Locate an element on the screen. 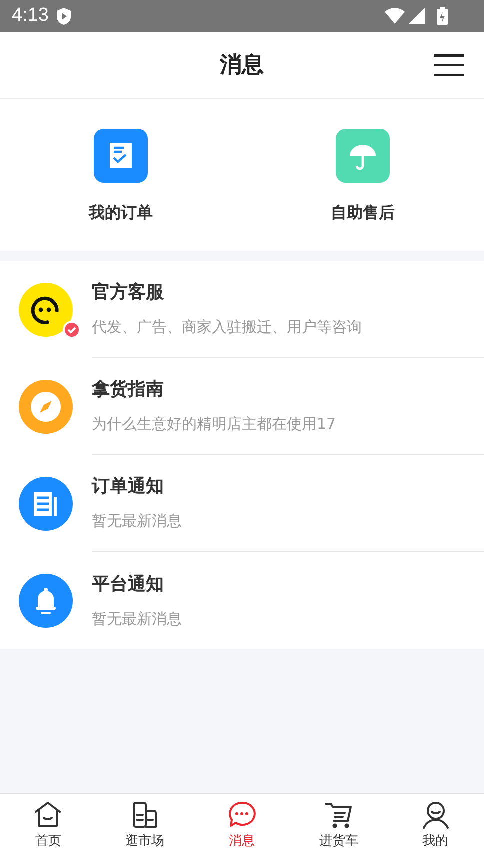 This screenshot has height=860, width=484. shield-icon is located at coordinates (63, 16).